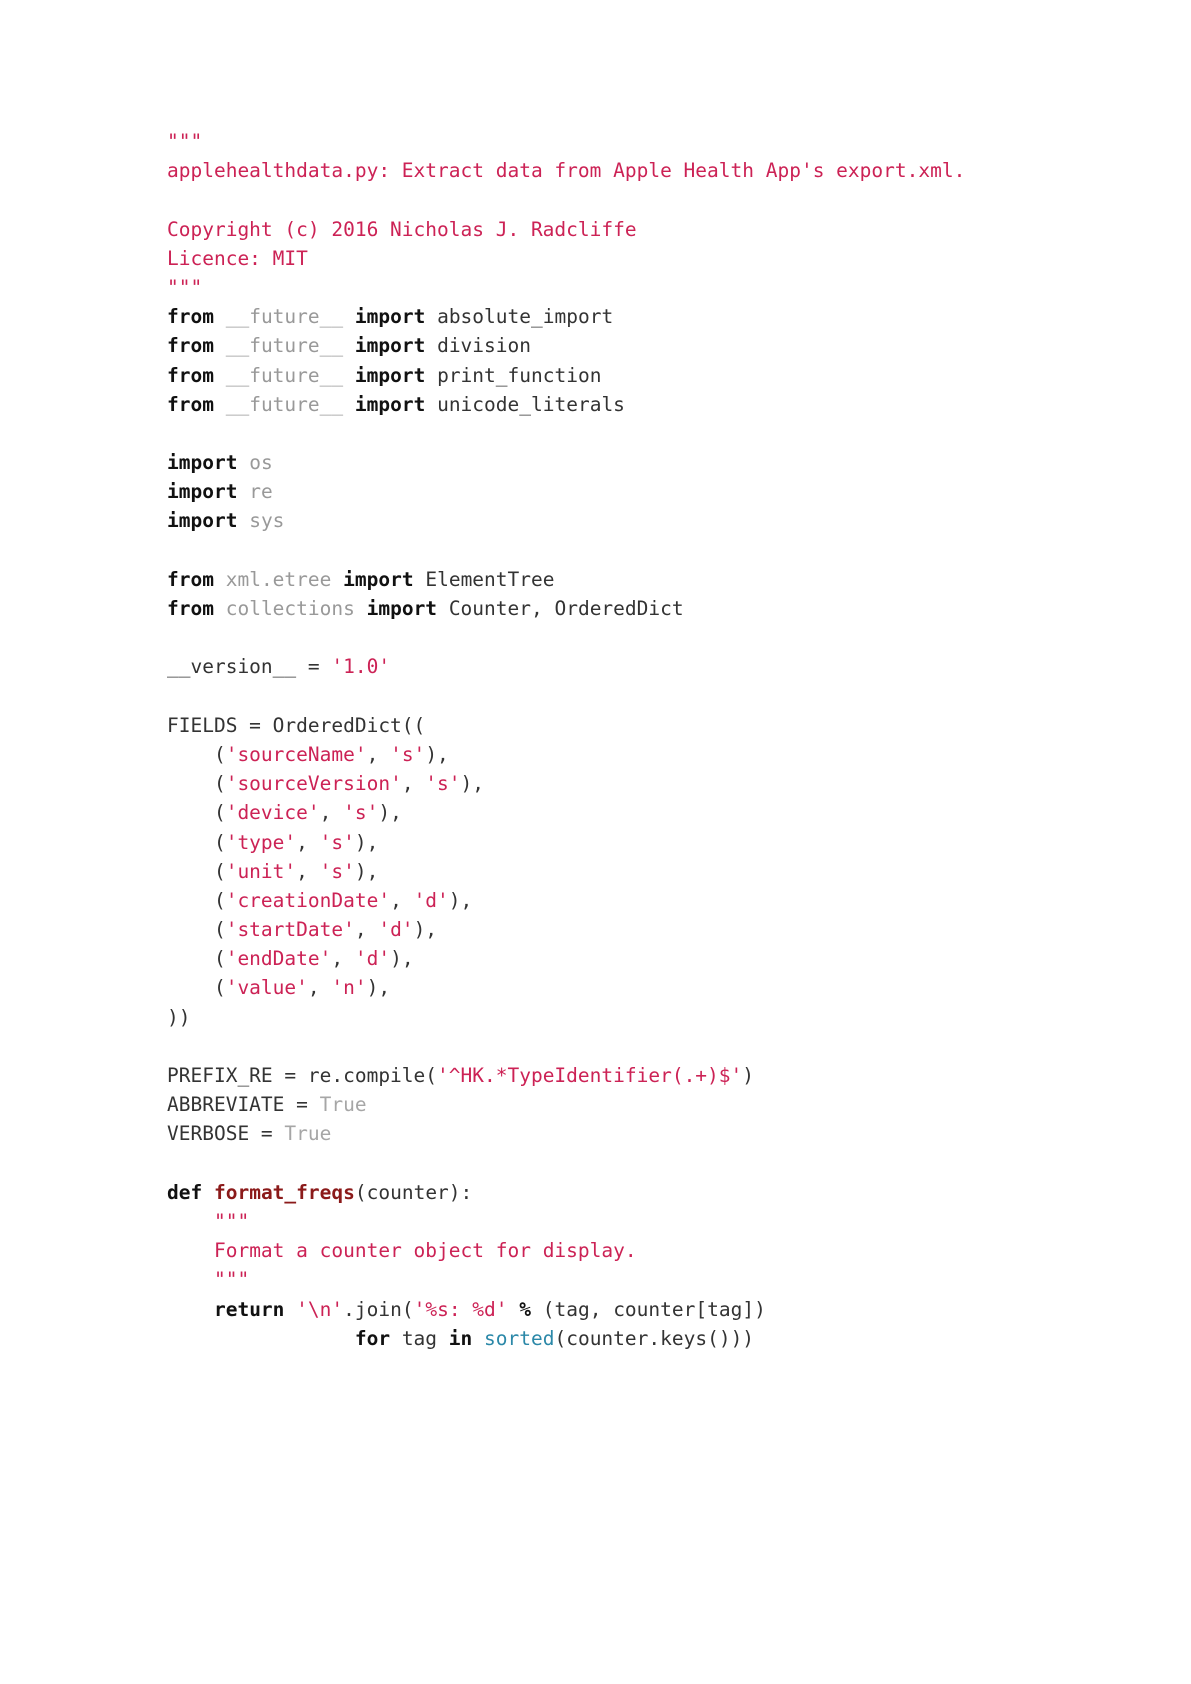 The height and width of the screenshot is (1684, 1191). Describe the element at coordinates (425, 1251) in the screenshot. I see `code-token: Format a counter object for display.` at that location.